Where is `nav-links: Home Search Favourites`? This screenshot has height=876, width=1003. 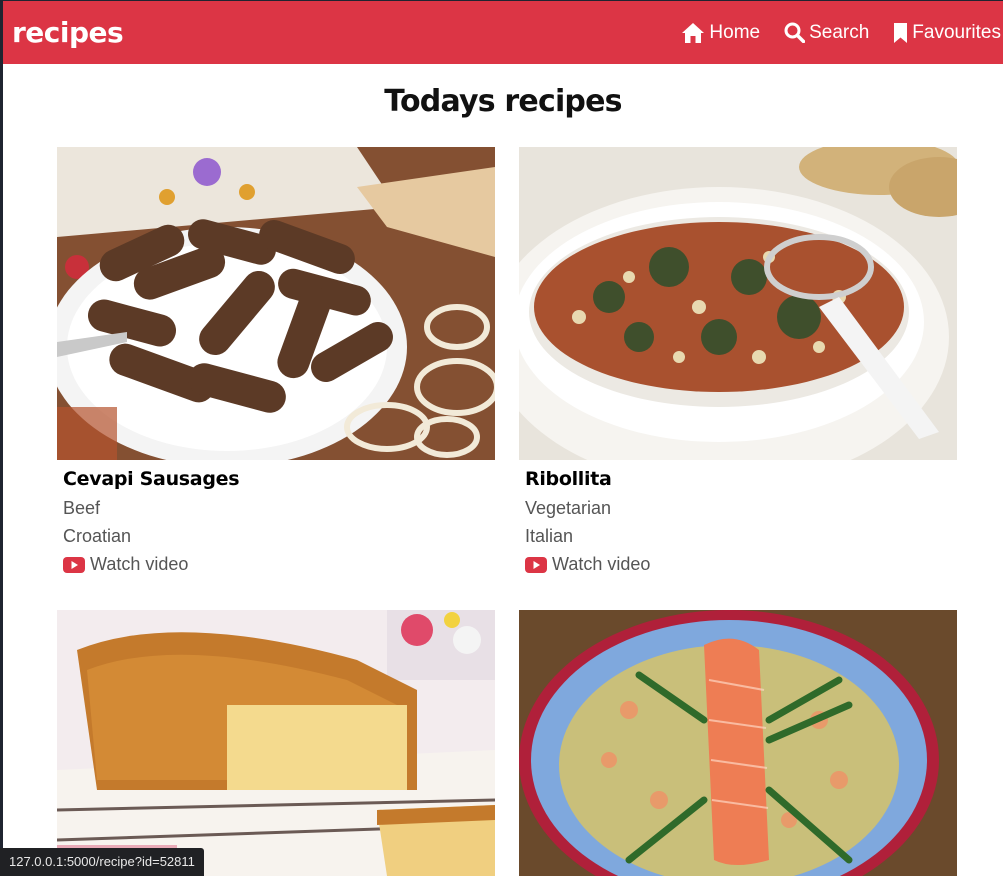 nav-links: Home Search Favourites is located at coordinates (830, 32).